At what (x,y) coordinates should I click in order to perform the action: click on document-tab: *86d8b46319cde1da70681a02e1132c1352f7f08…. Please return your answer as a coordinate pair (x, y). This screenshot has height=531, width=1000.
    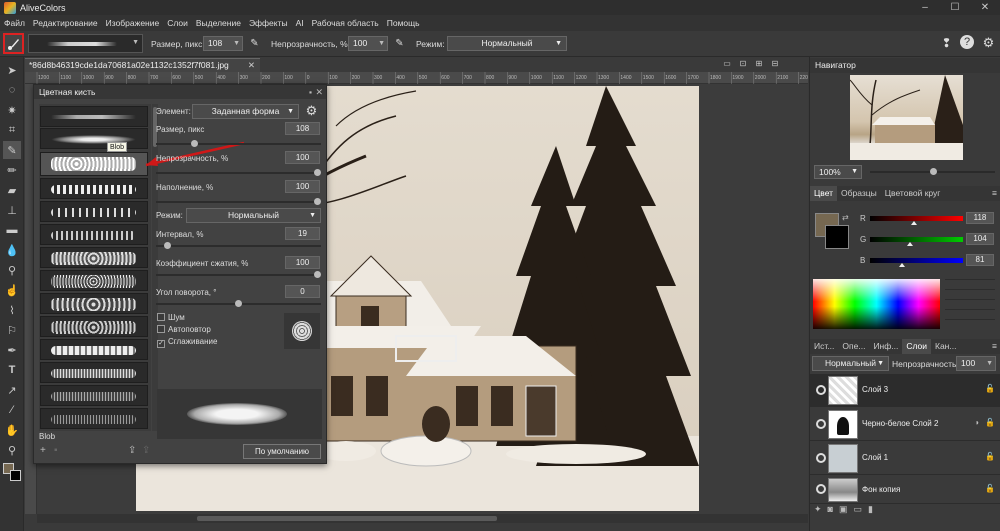
    Looking at the image, I should click on (142, 65).